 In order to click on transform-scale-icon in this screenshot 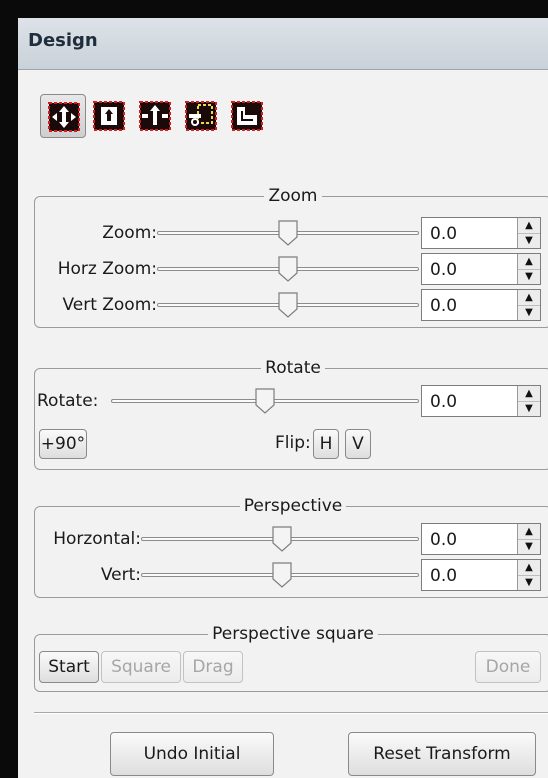, I will do `click(109, 116)`.